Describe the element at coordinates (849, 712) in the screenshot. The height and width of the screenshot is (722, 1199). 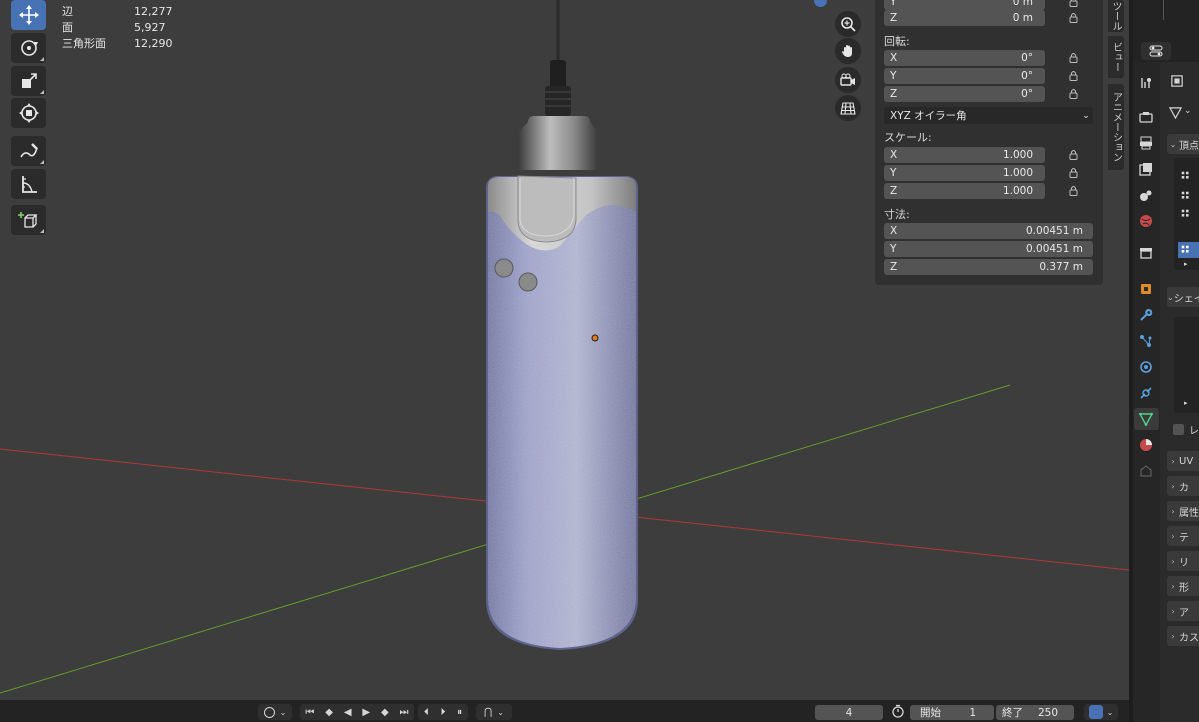
I see `current-frame-field: 4` at that location.